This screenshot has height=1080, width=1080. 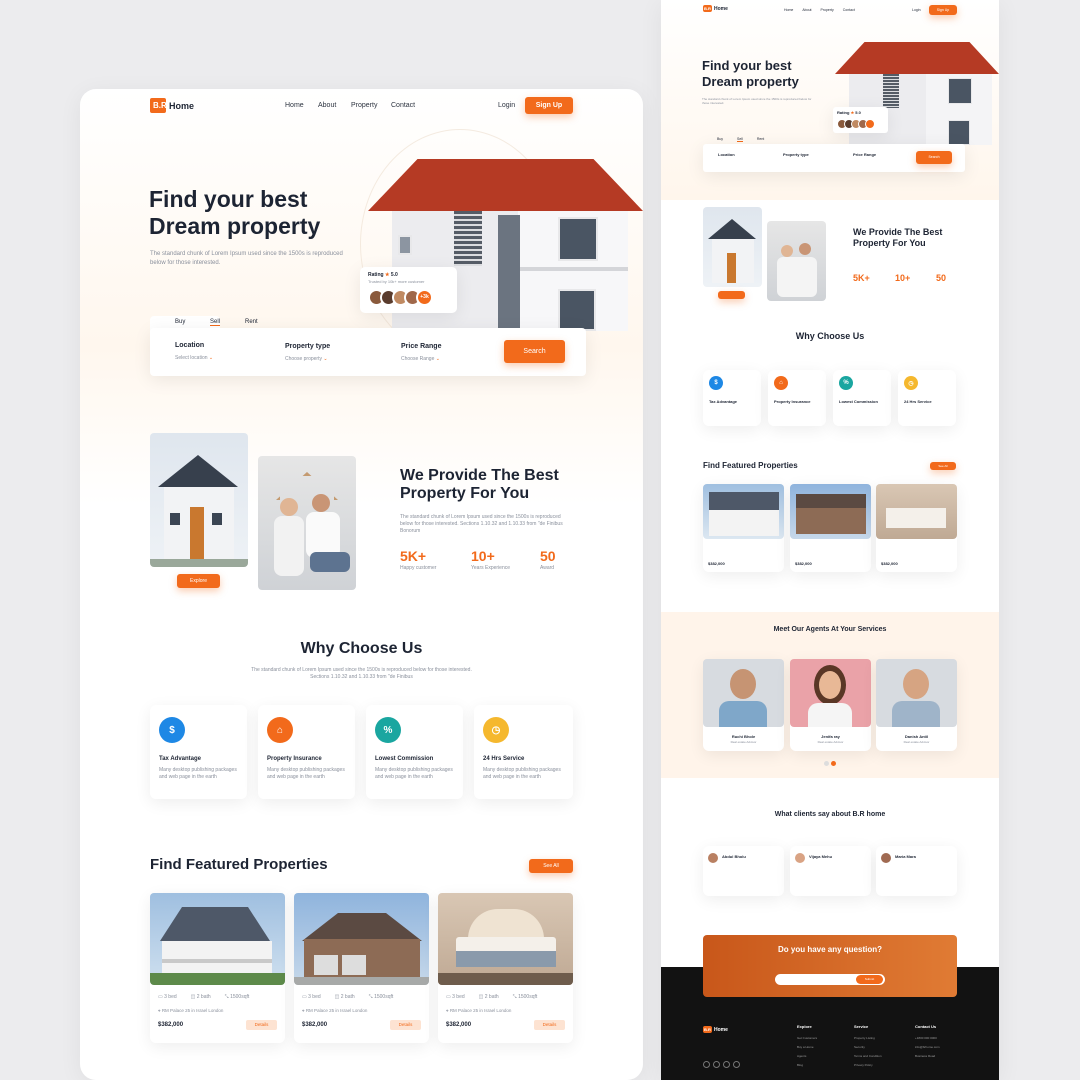 What do you see at coordinates (833, 763) in the screenshot?
I see `carousel-dot-active` at bounding box center [833, 763].